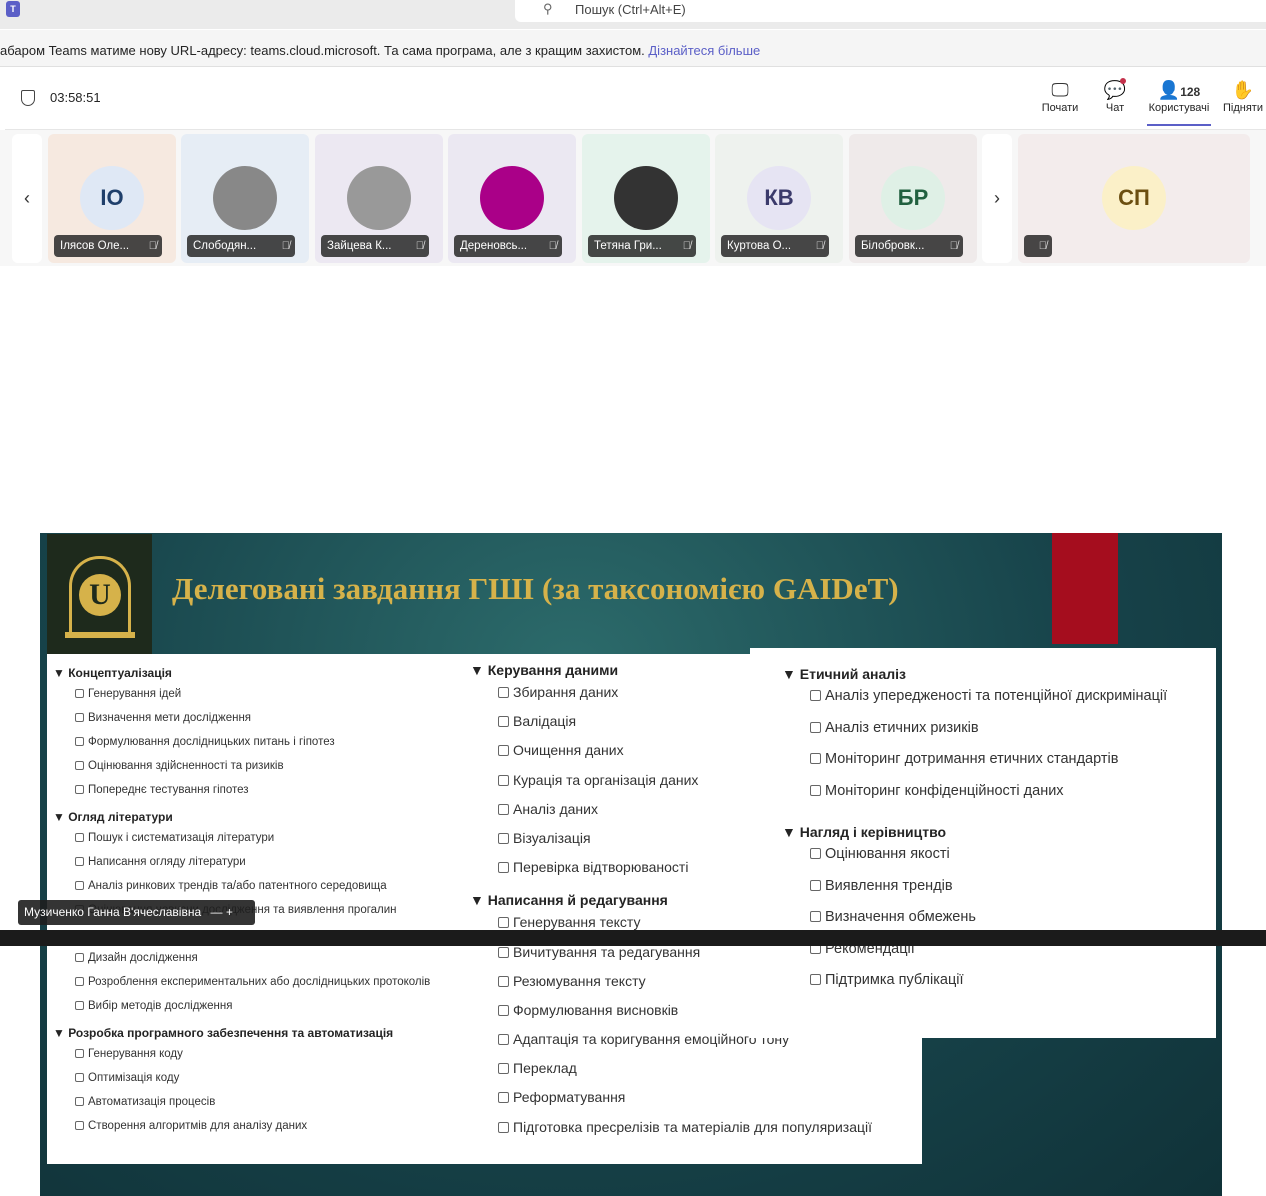 Image resolution: width=1266 pixels, height=1196 pixels. What do you see at coordinates (579, 980) in the screenshot?
I see `item-label: Резюмування тексту` at bounding box center [579, 980].